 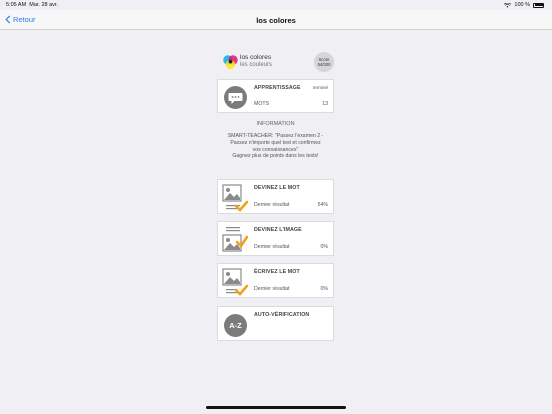 I want to click on score-badge: Score 54/300, so click(x=324, y=62).